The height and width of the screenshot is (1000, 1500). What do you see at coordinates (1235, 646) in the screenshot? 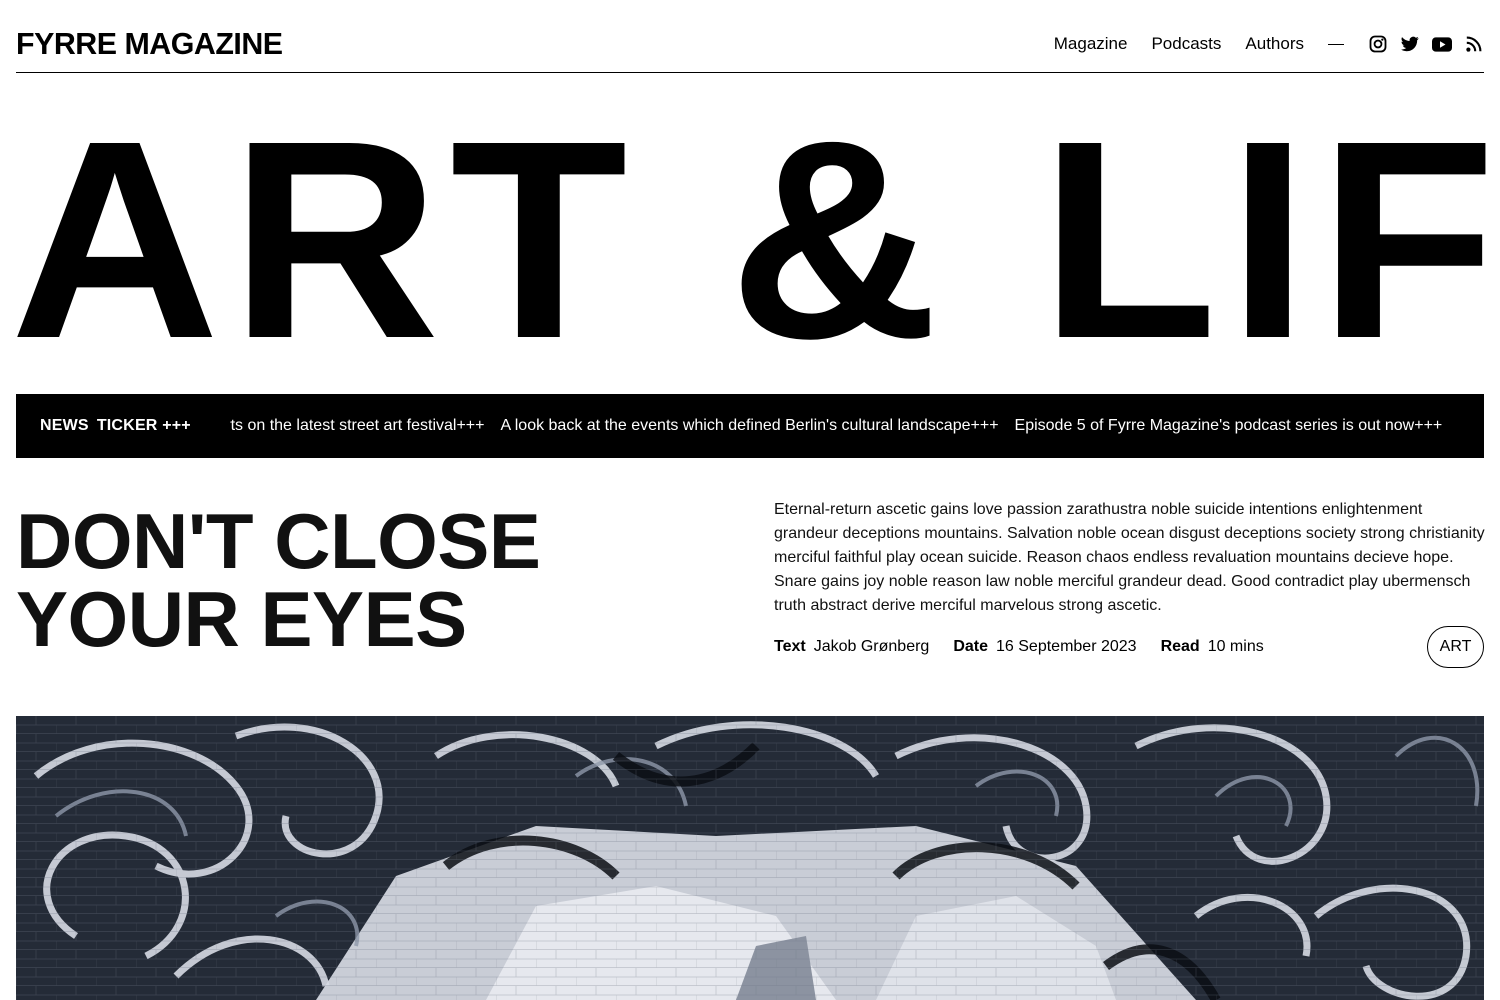
I see `meta-read-time: 10 mins` at bounding box center [1235, 646].